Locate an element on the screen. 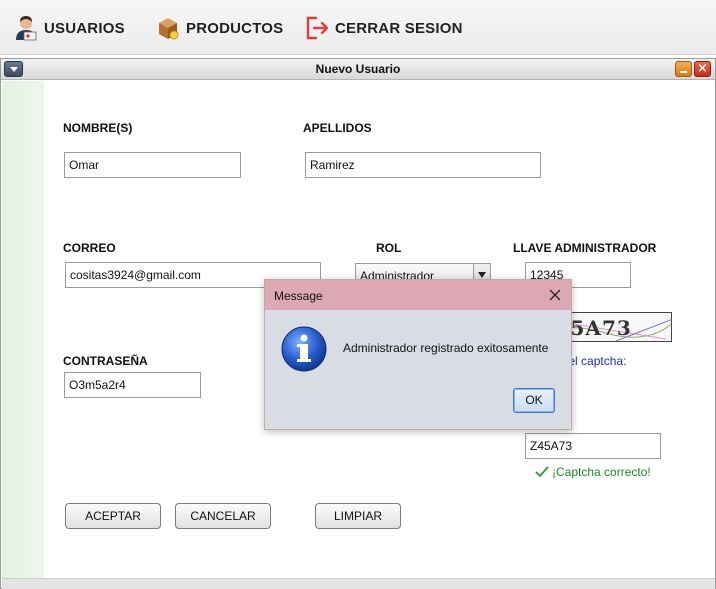 The image size is (716, 589). contrasena-input: O3m5a2r4 is located at coordinates (132, 385).